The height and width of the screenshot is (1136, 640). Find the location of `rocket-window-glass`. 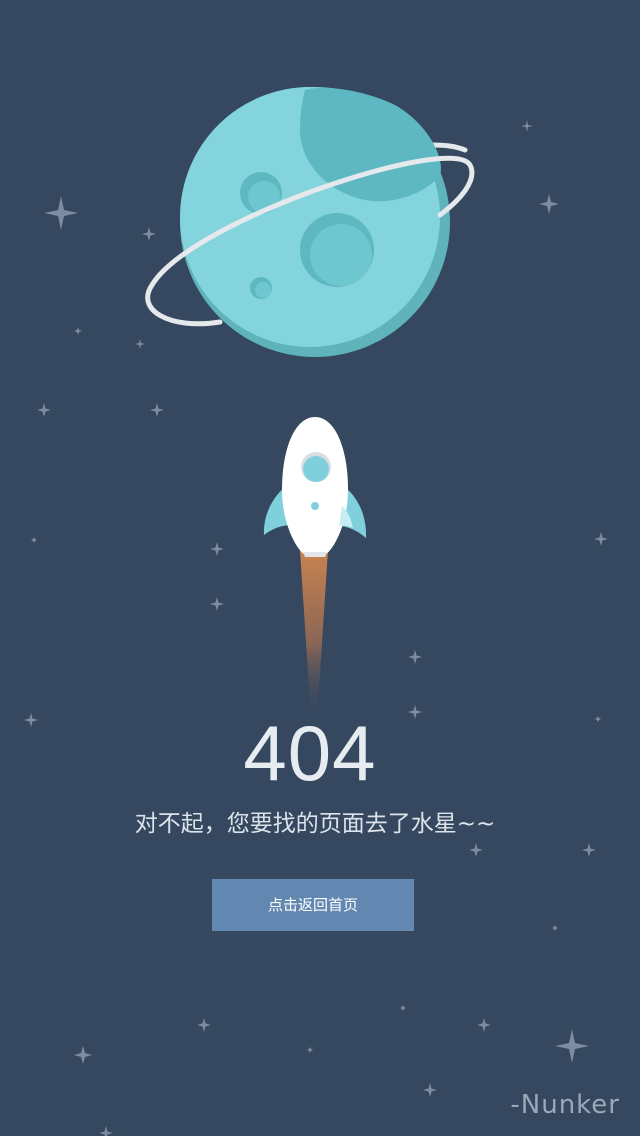

rocket-window-glass is located at coordinates (316, 469).